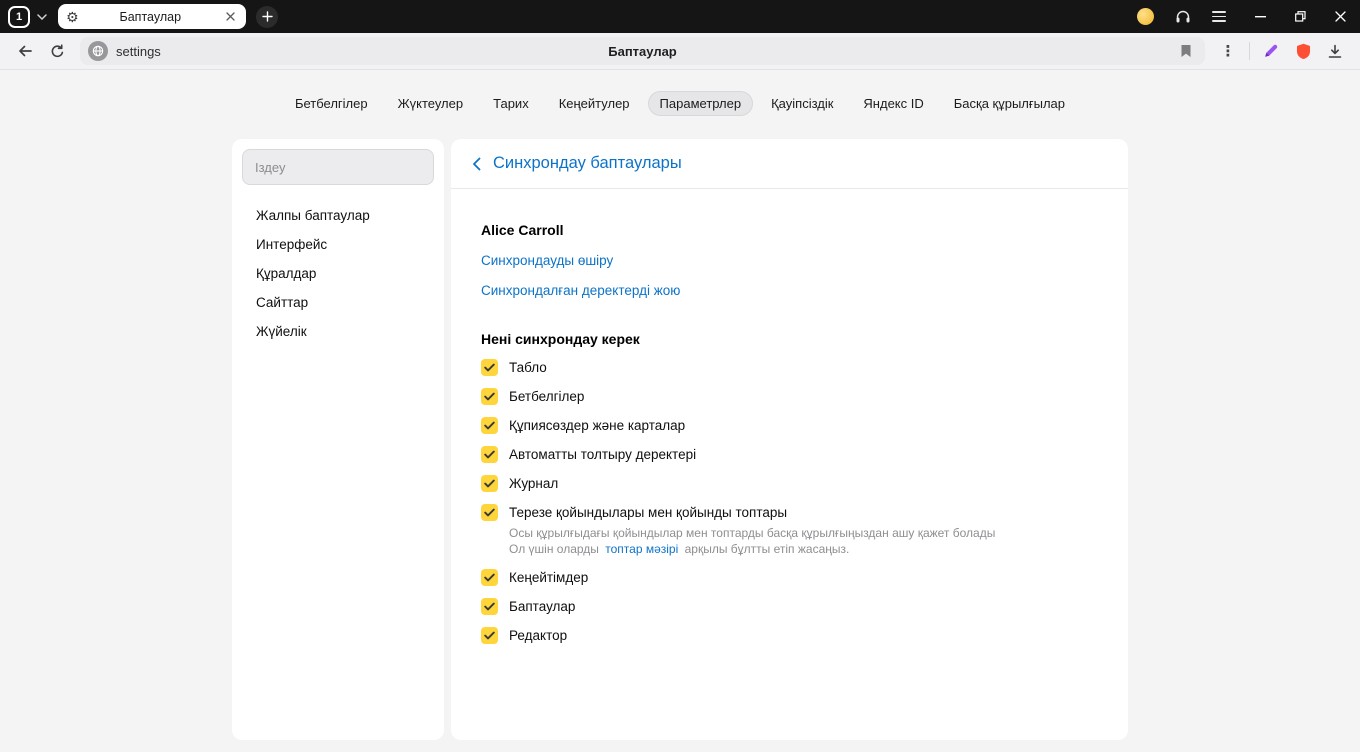  What do you see at coordinates (641, 549) in the screenshot?
I see `tab-groups-menu-link: топтар мәзірі` at bounding box center [641, 549].